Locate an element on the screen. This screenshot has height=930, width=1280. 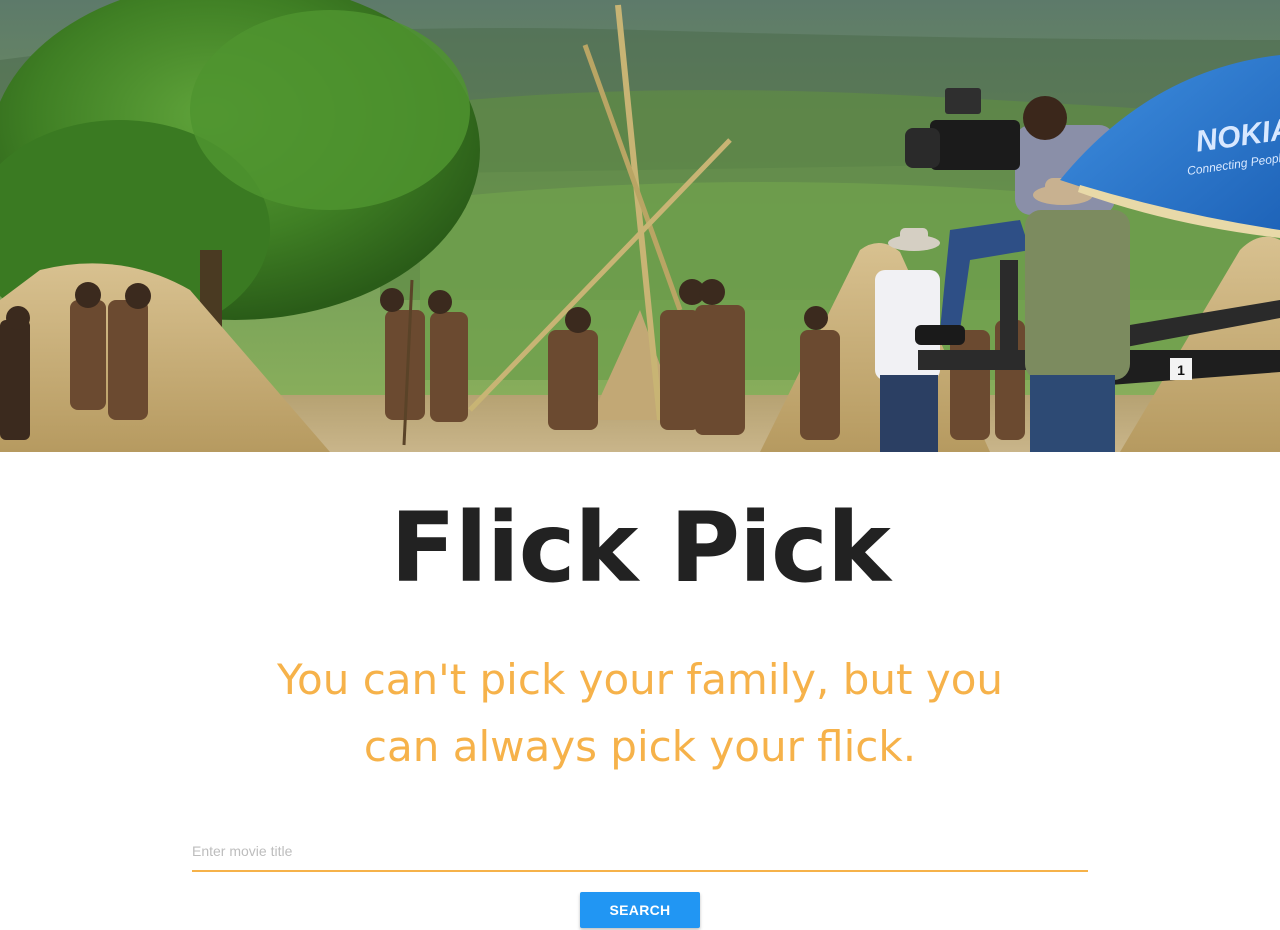
search-field-container is located at coordinates (640, 852).